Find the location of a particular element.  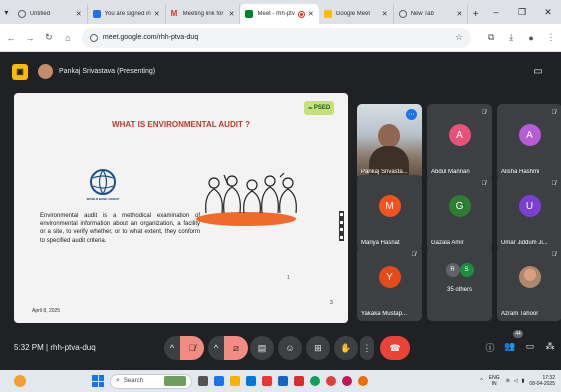

tab-untitled: Untitled ✕ is located at coordinates (50, 14).